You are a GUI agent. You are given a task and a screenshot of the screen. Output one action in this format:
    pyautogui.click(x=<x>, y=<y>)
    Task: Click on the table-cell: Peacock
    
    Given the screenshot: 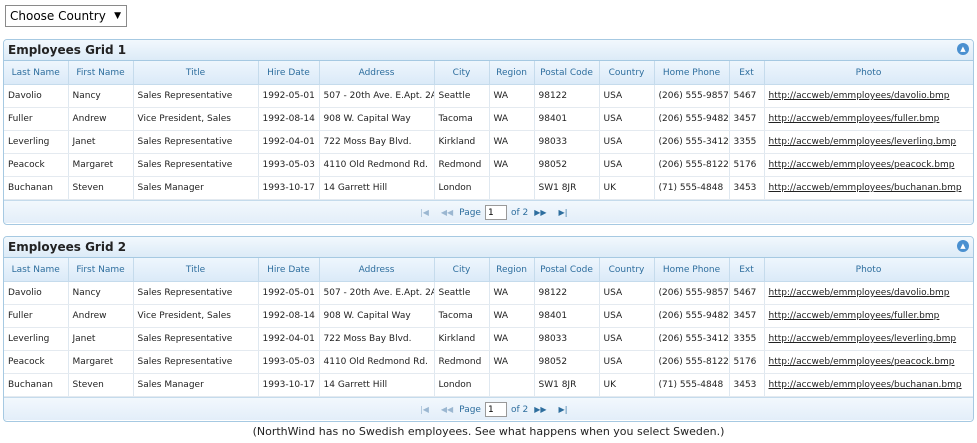 What is the action you would take?
    pyautogui.click(x=36, y=165)
    